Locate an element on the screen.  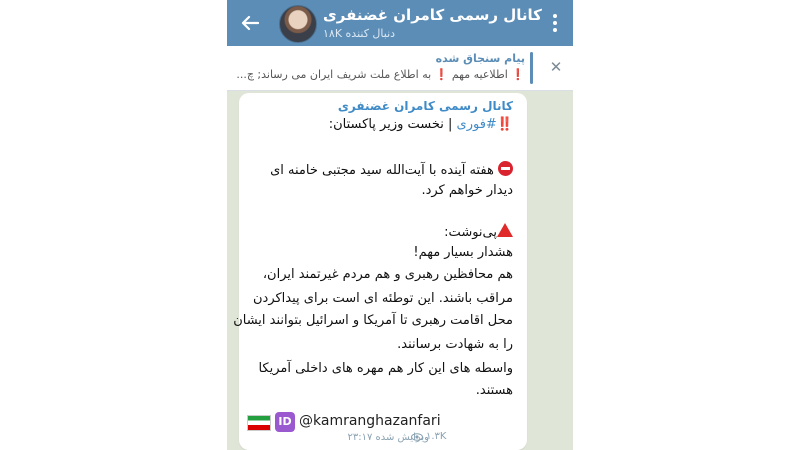
message-line-4: پی‌نوشت: is located at coordinates (478, 231).